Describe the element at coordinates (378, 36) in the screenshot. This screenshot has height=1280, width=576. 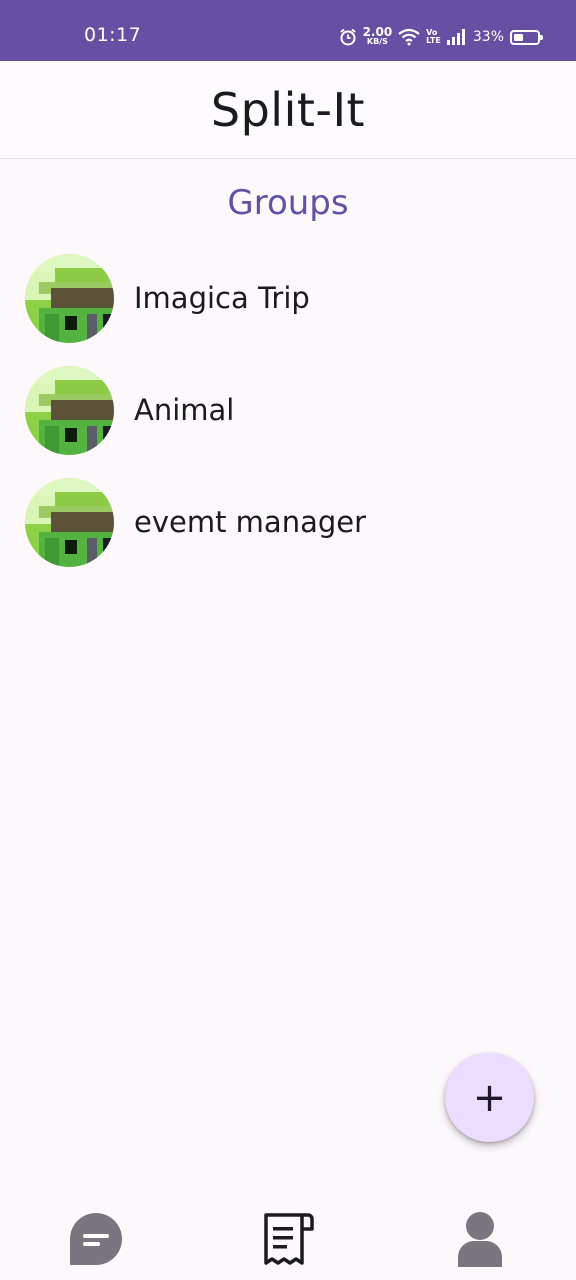
I see `network-speed: 2.00 KB/S` at that location.